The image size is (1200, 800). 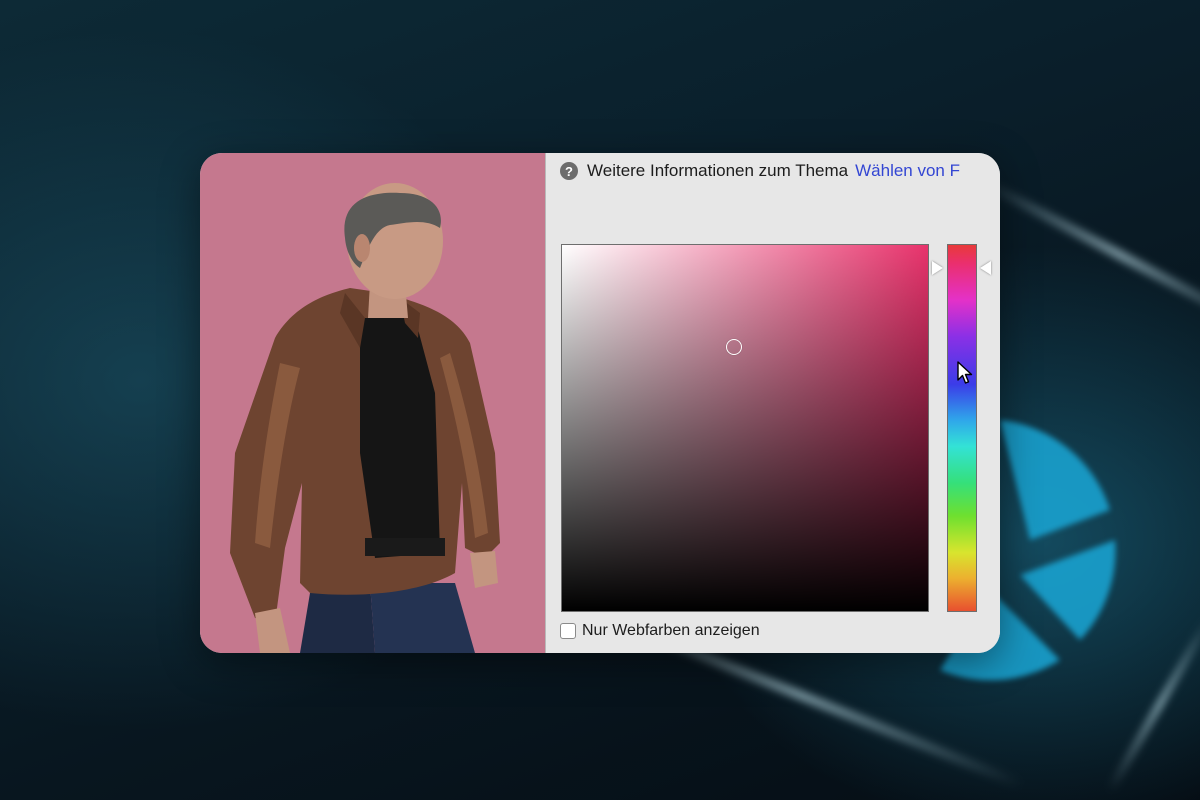 I want to click on hue-slider-left-arrow-icon, so click(x=937, y=268).